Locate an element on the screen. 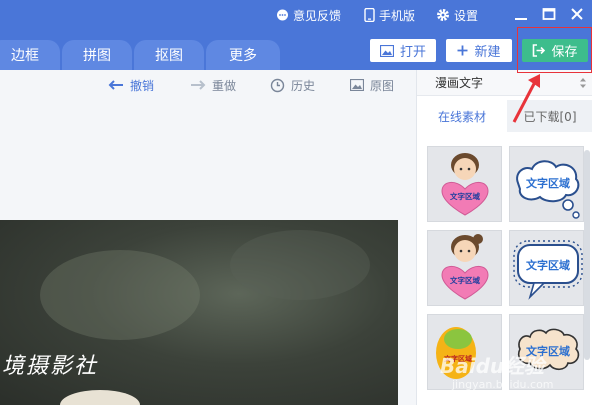 The height and width of the screenshot is (405, 592). history-button: 历史 is located at coordinates (292, 85).